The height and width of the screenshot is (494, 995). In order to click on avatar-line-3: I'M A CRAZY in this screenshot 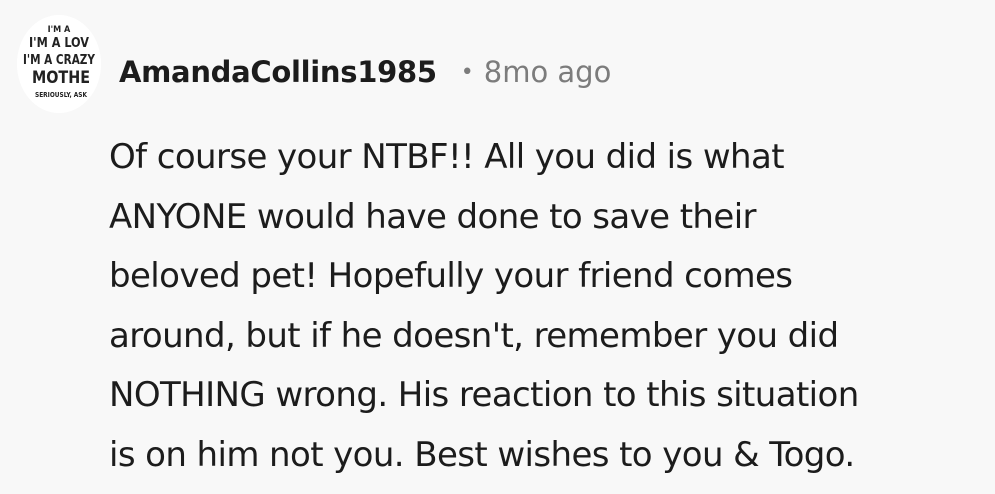, I will do `click(59, 60)`.